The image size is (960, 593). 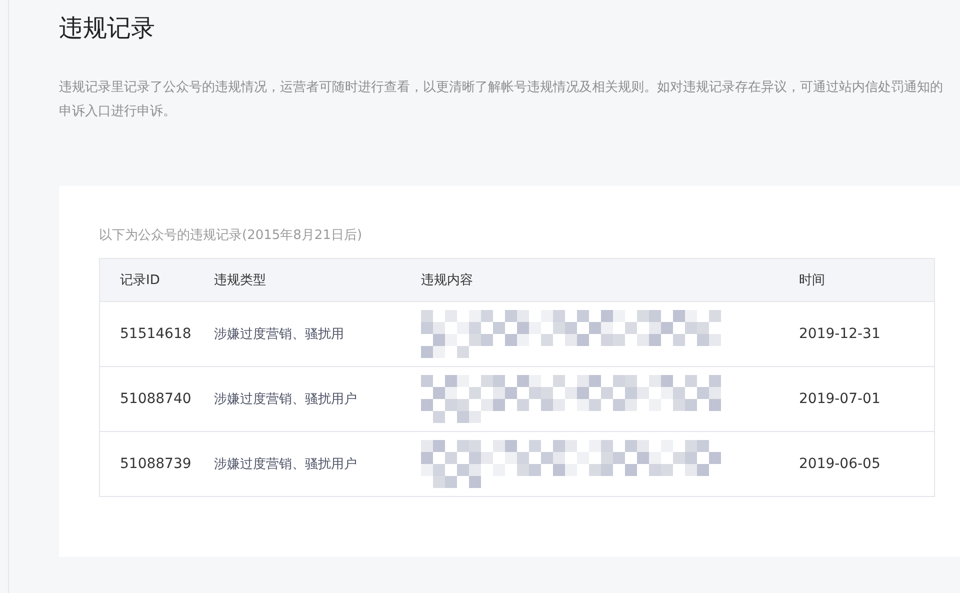 I want to click on column-header: 违规内容, so click(x=447, y=280).